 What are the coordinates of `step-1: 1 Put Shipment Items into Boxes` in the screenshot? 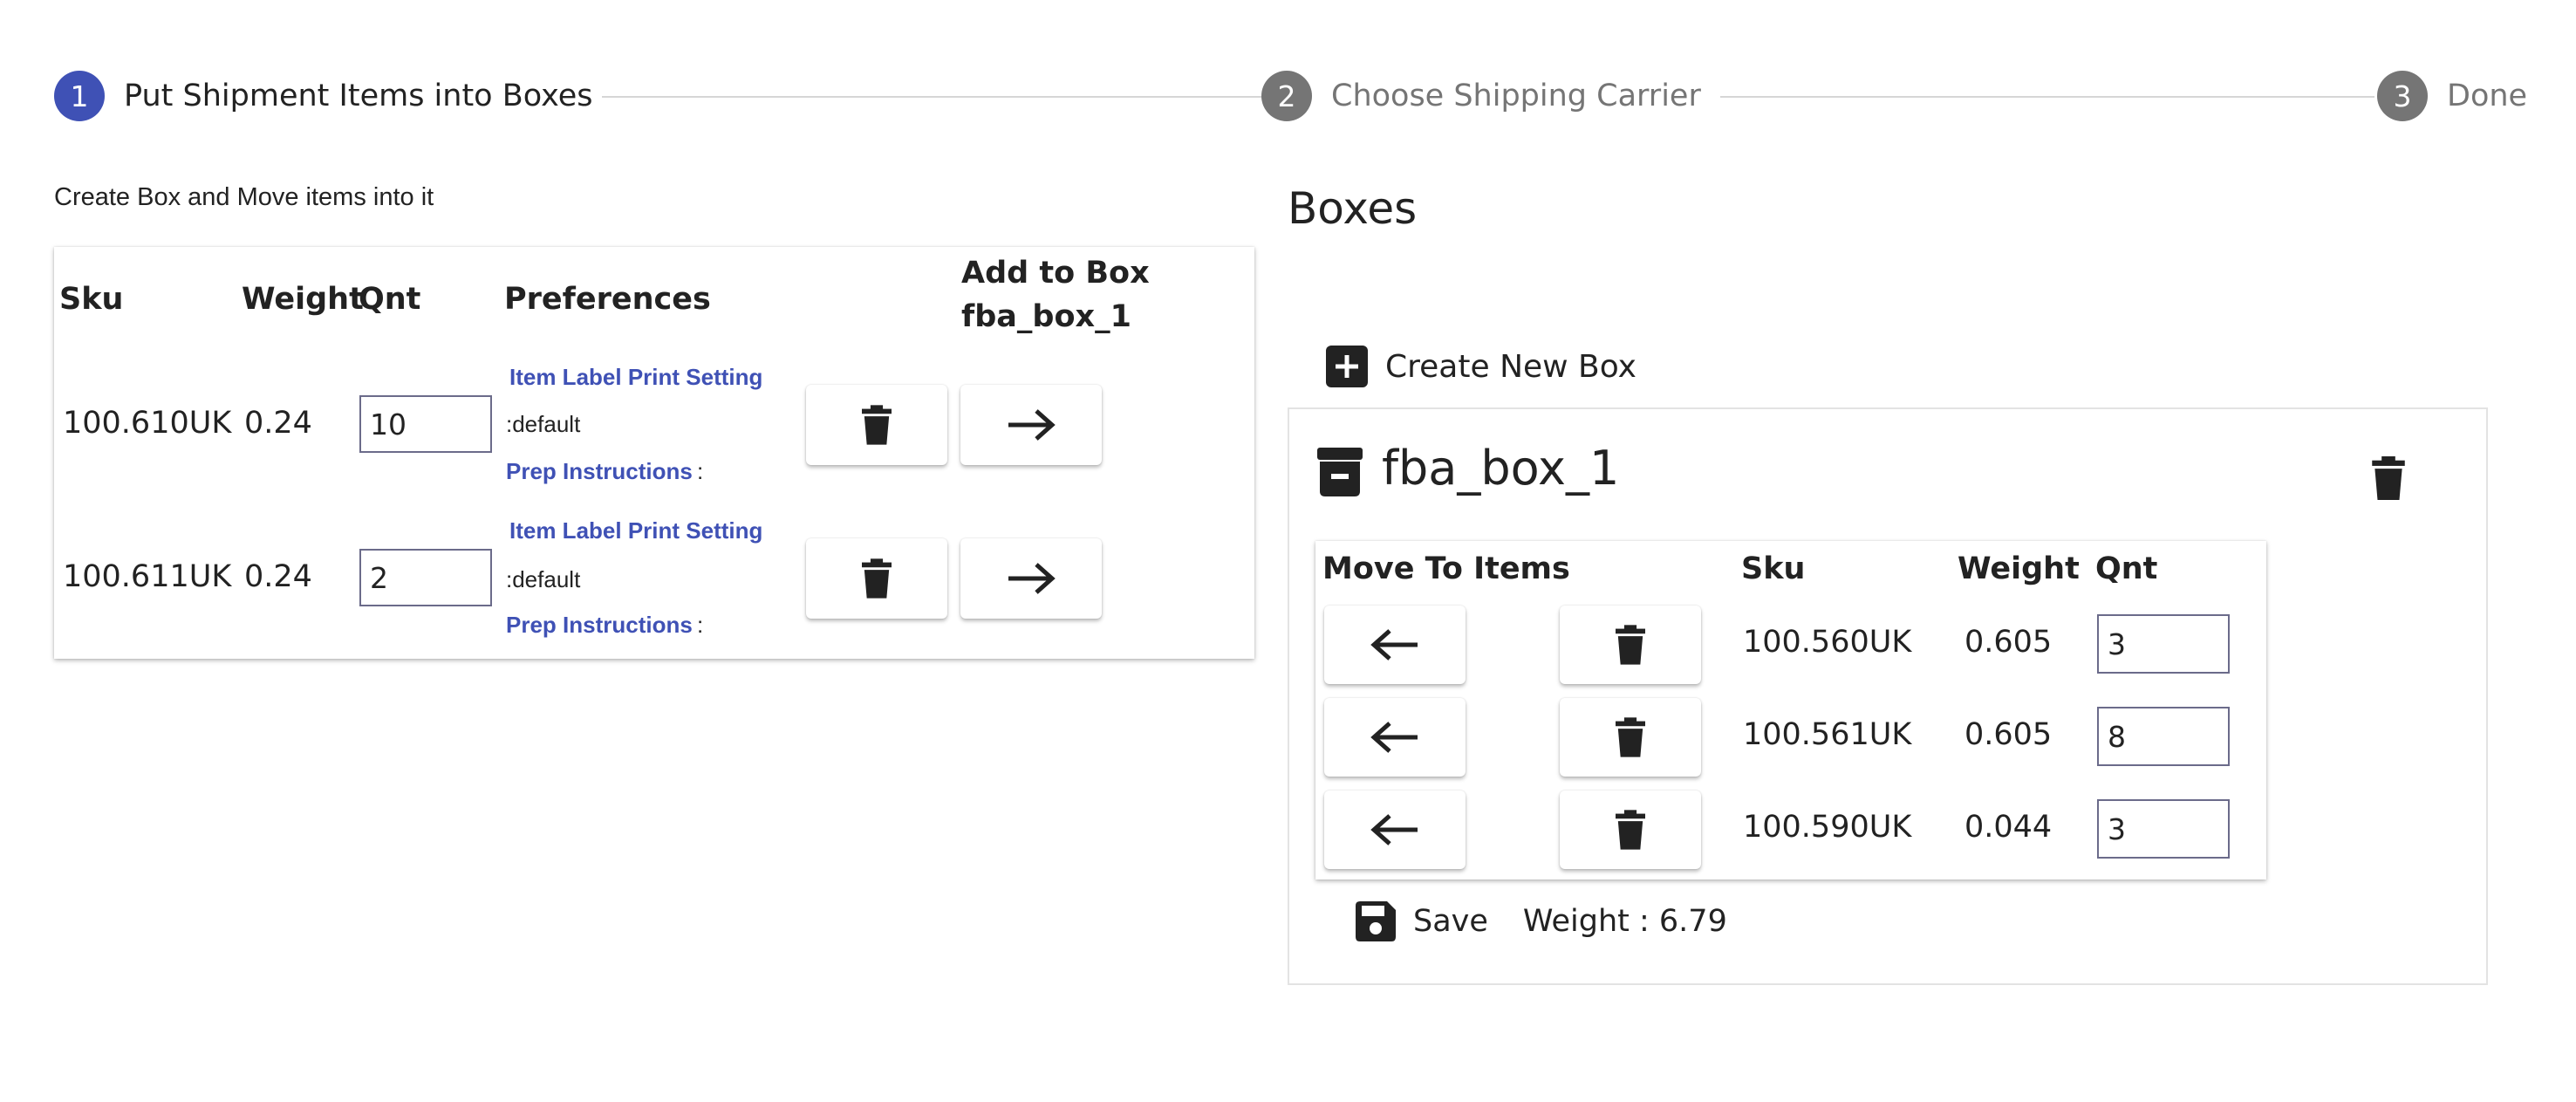 It's located at (323, 96).